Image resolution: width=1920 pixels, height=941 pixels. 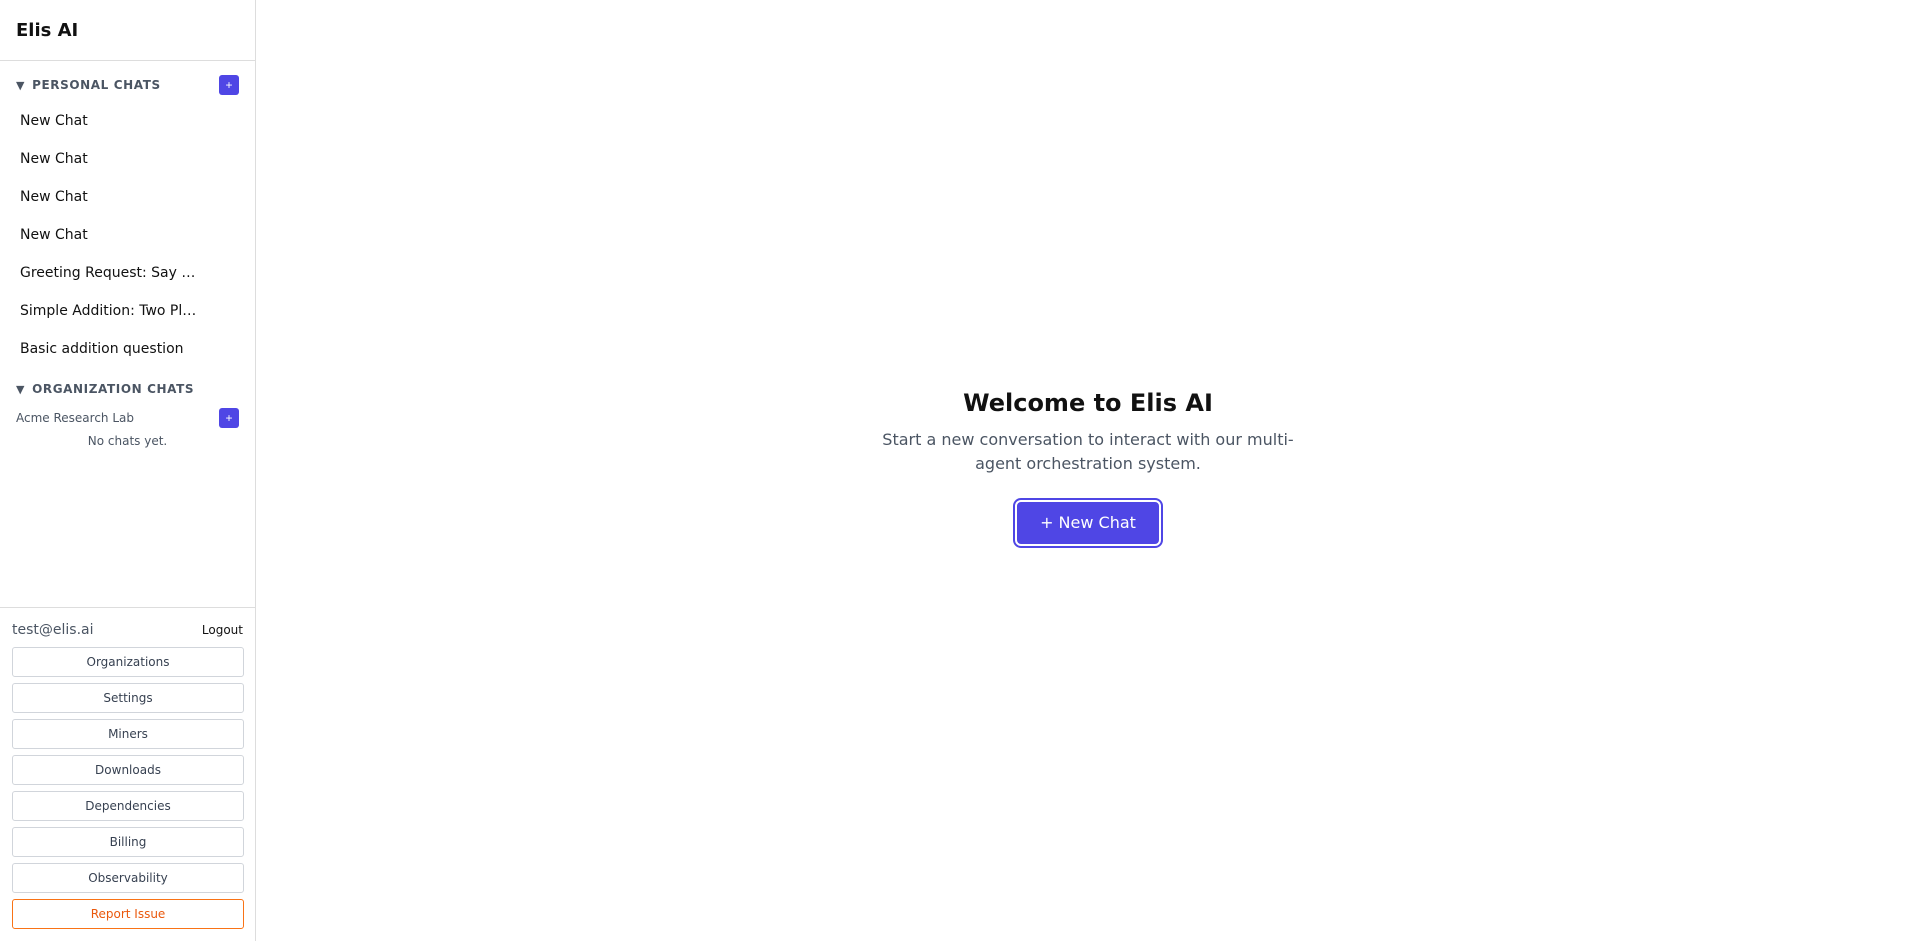 What do you see at coordinates (1088, 402) in the screenshot?
I see `welcome-heading: Welcome to Elis AI` at bounding box center [1088, 402].